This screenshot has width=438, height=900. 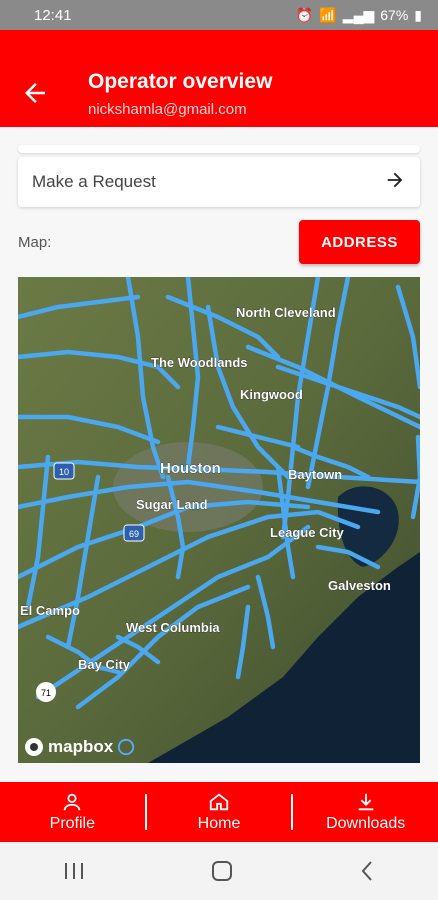 What do you see at coordinates (219, 182) in the screenshot?
I see `make-request-button: Make a Request` at bounding box center [219, 182].